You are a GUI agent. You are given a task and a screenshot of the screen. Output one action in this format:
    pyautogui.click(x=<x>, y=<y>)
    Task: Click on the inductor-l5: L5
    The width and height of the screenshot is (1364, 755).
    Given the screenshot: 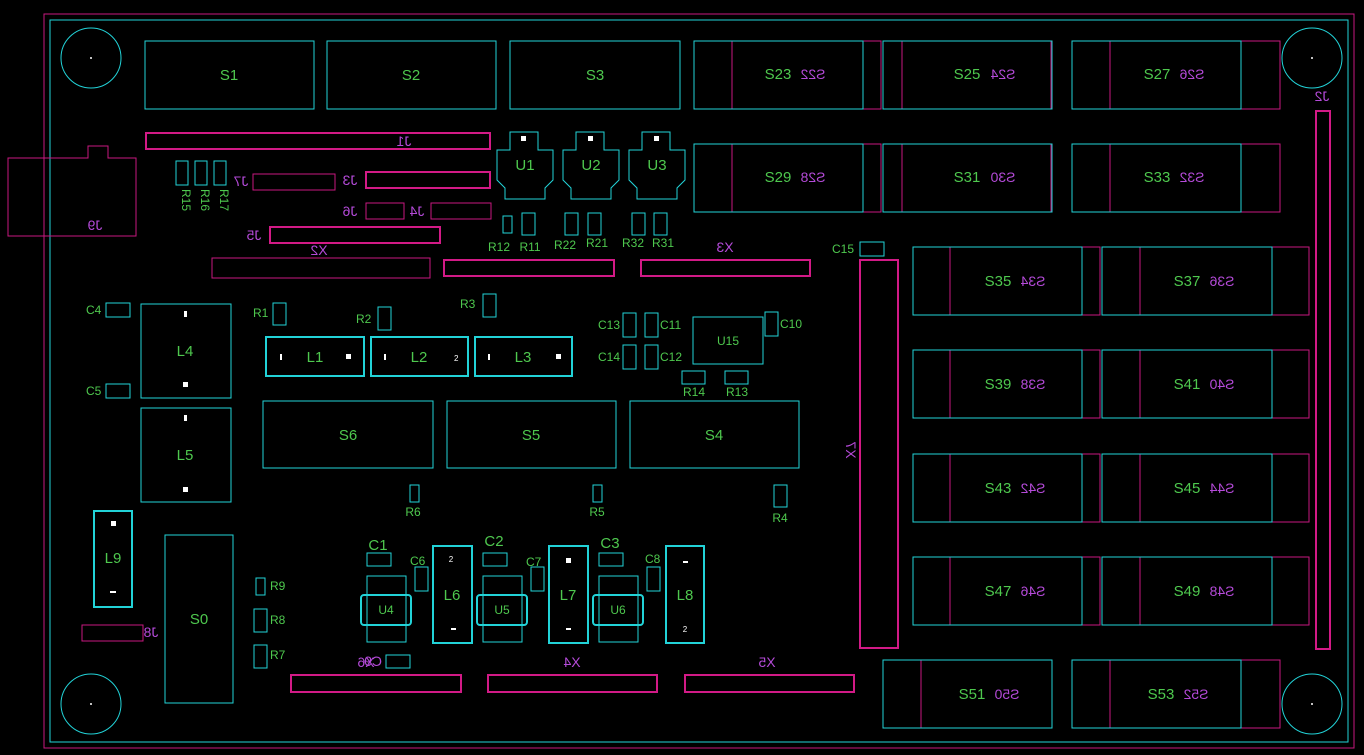 What is the action you would take?
    pyautogui.click(x=186, y=455)
    